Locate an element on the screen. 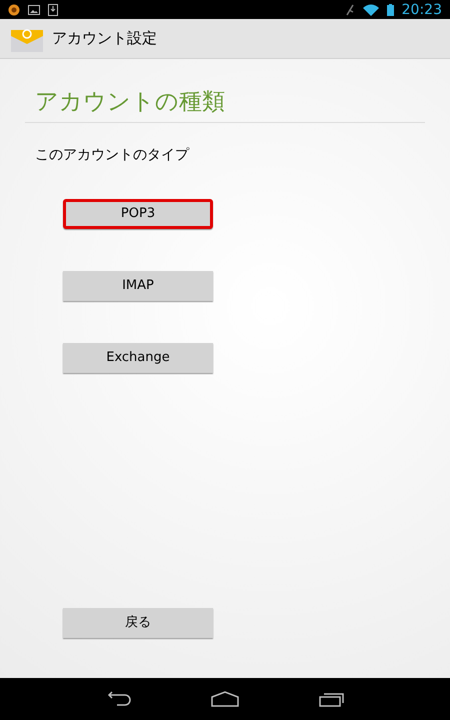 This screenshot has width=450, height=720. download-icon is located at coordinates (53, 10).